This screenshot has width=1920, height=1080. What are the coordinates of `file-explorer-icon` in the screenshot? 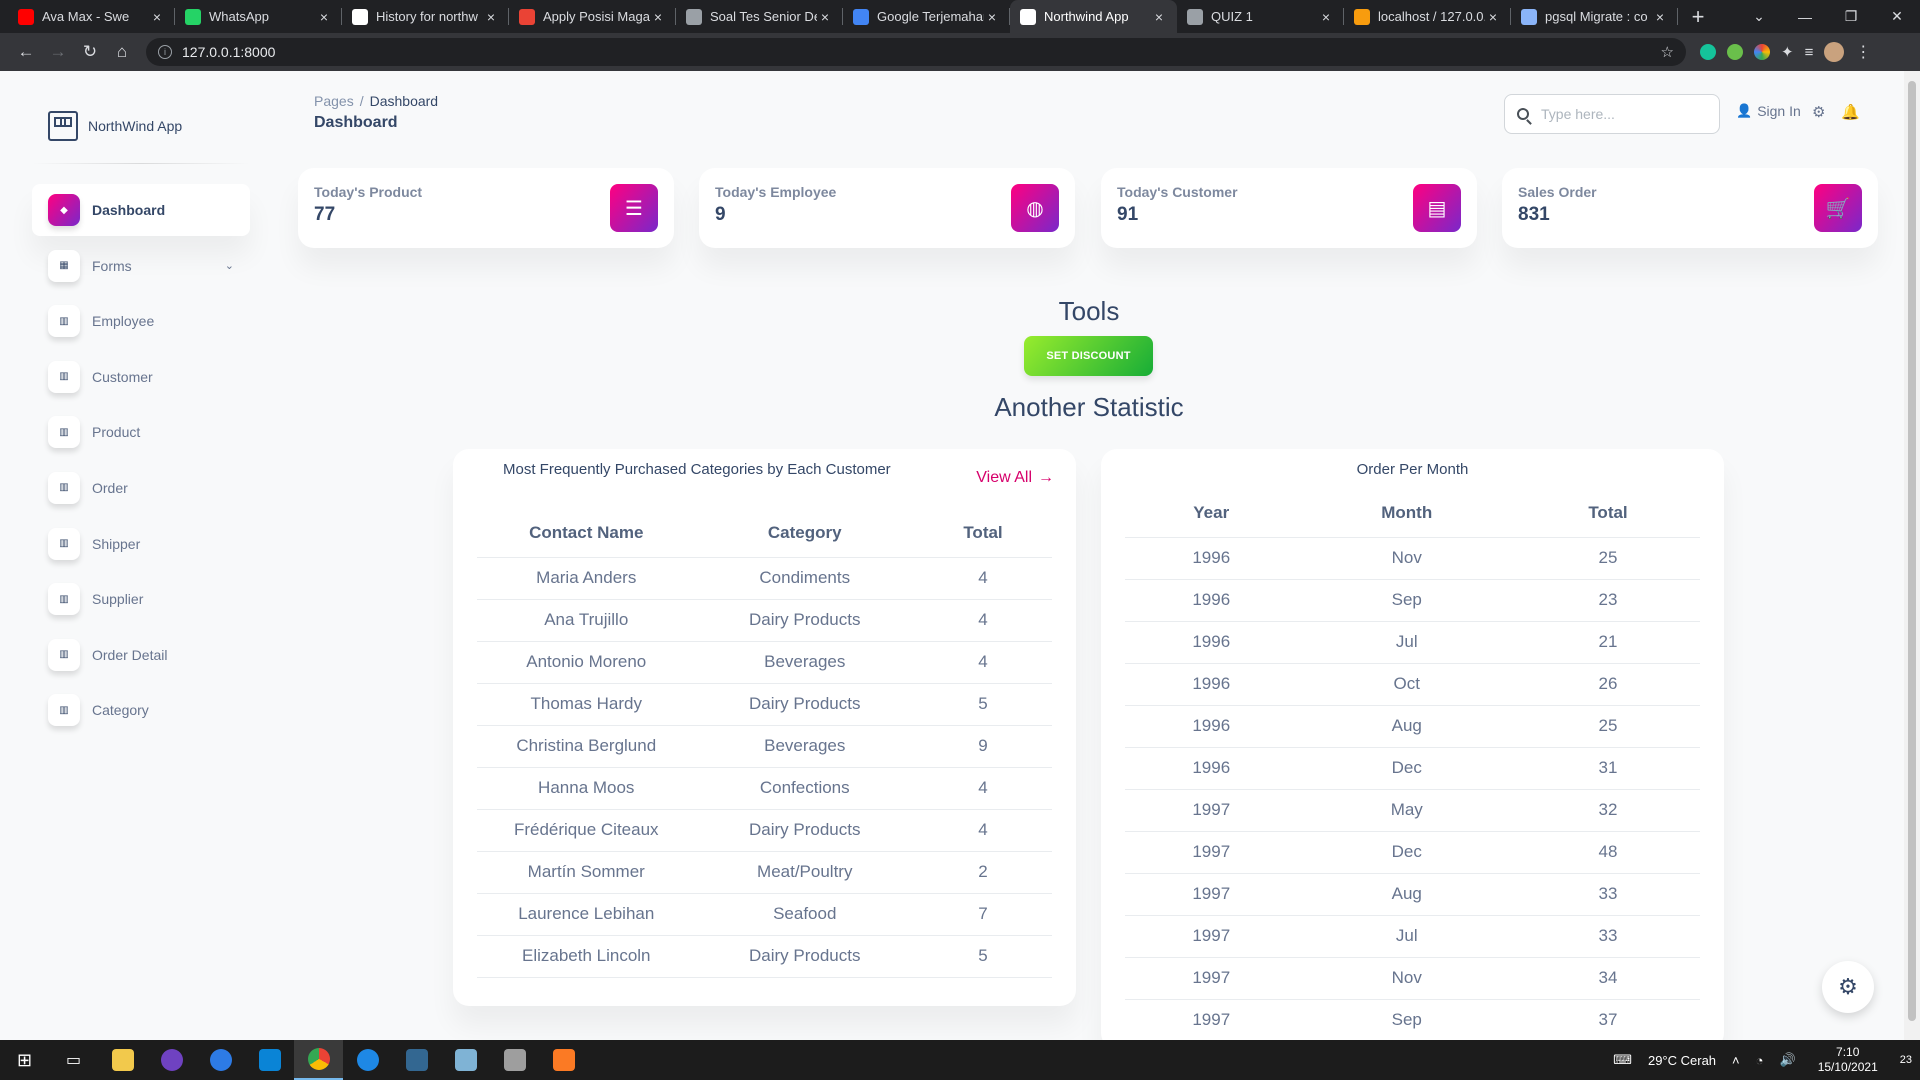 It's located at (122, 1060).